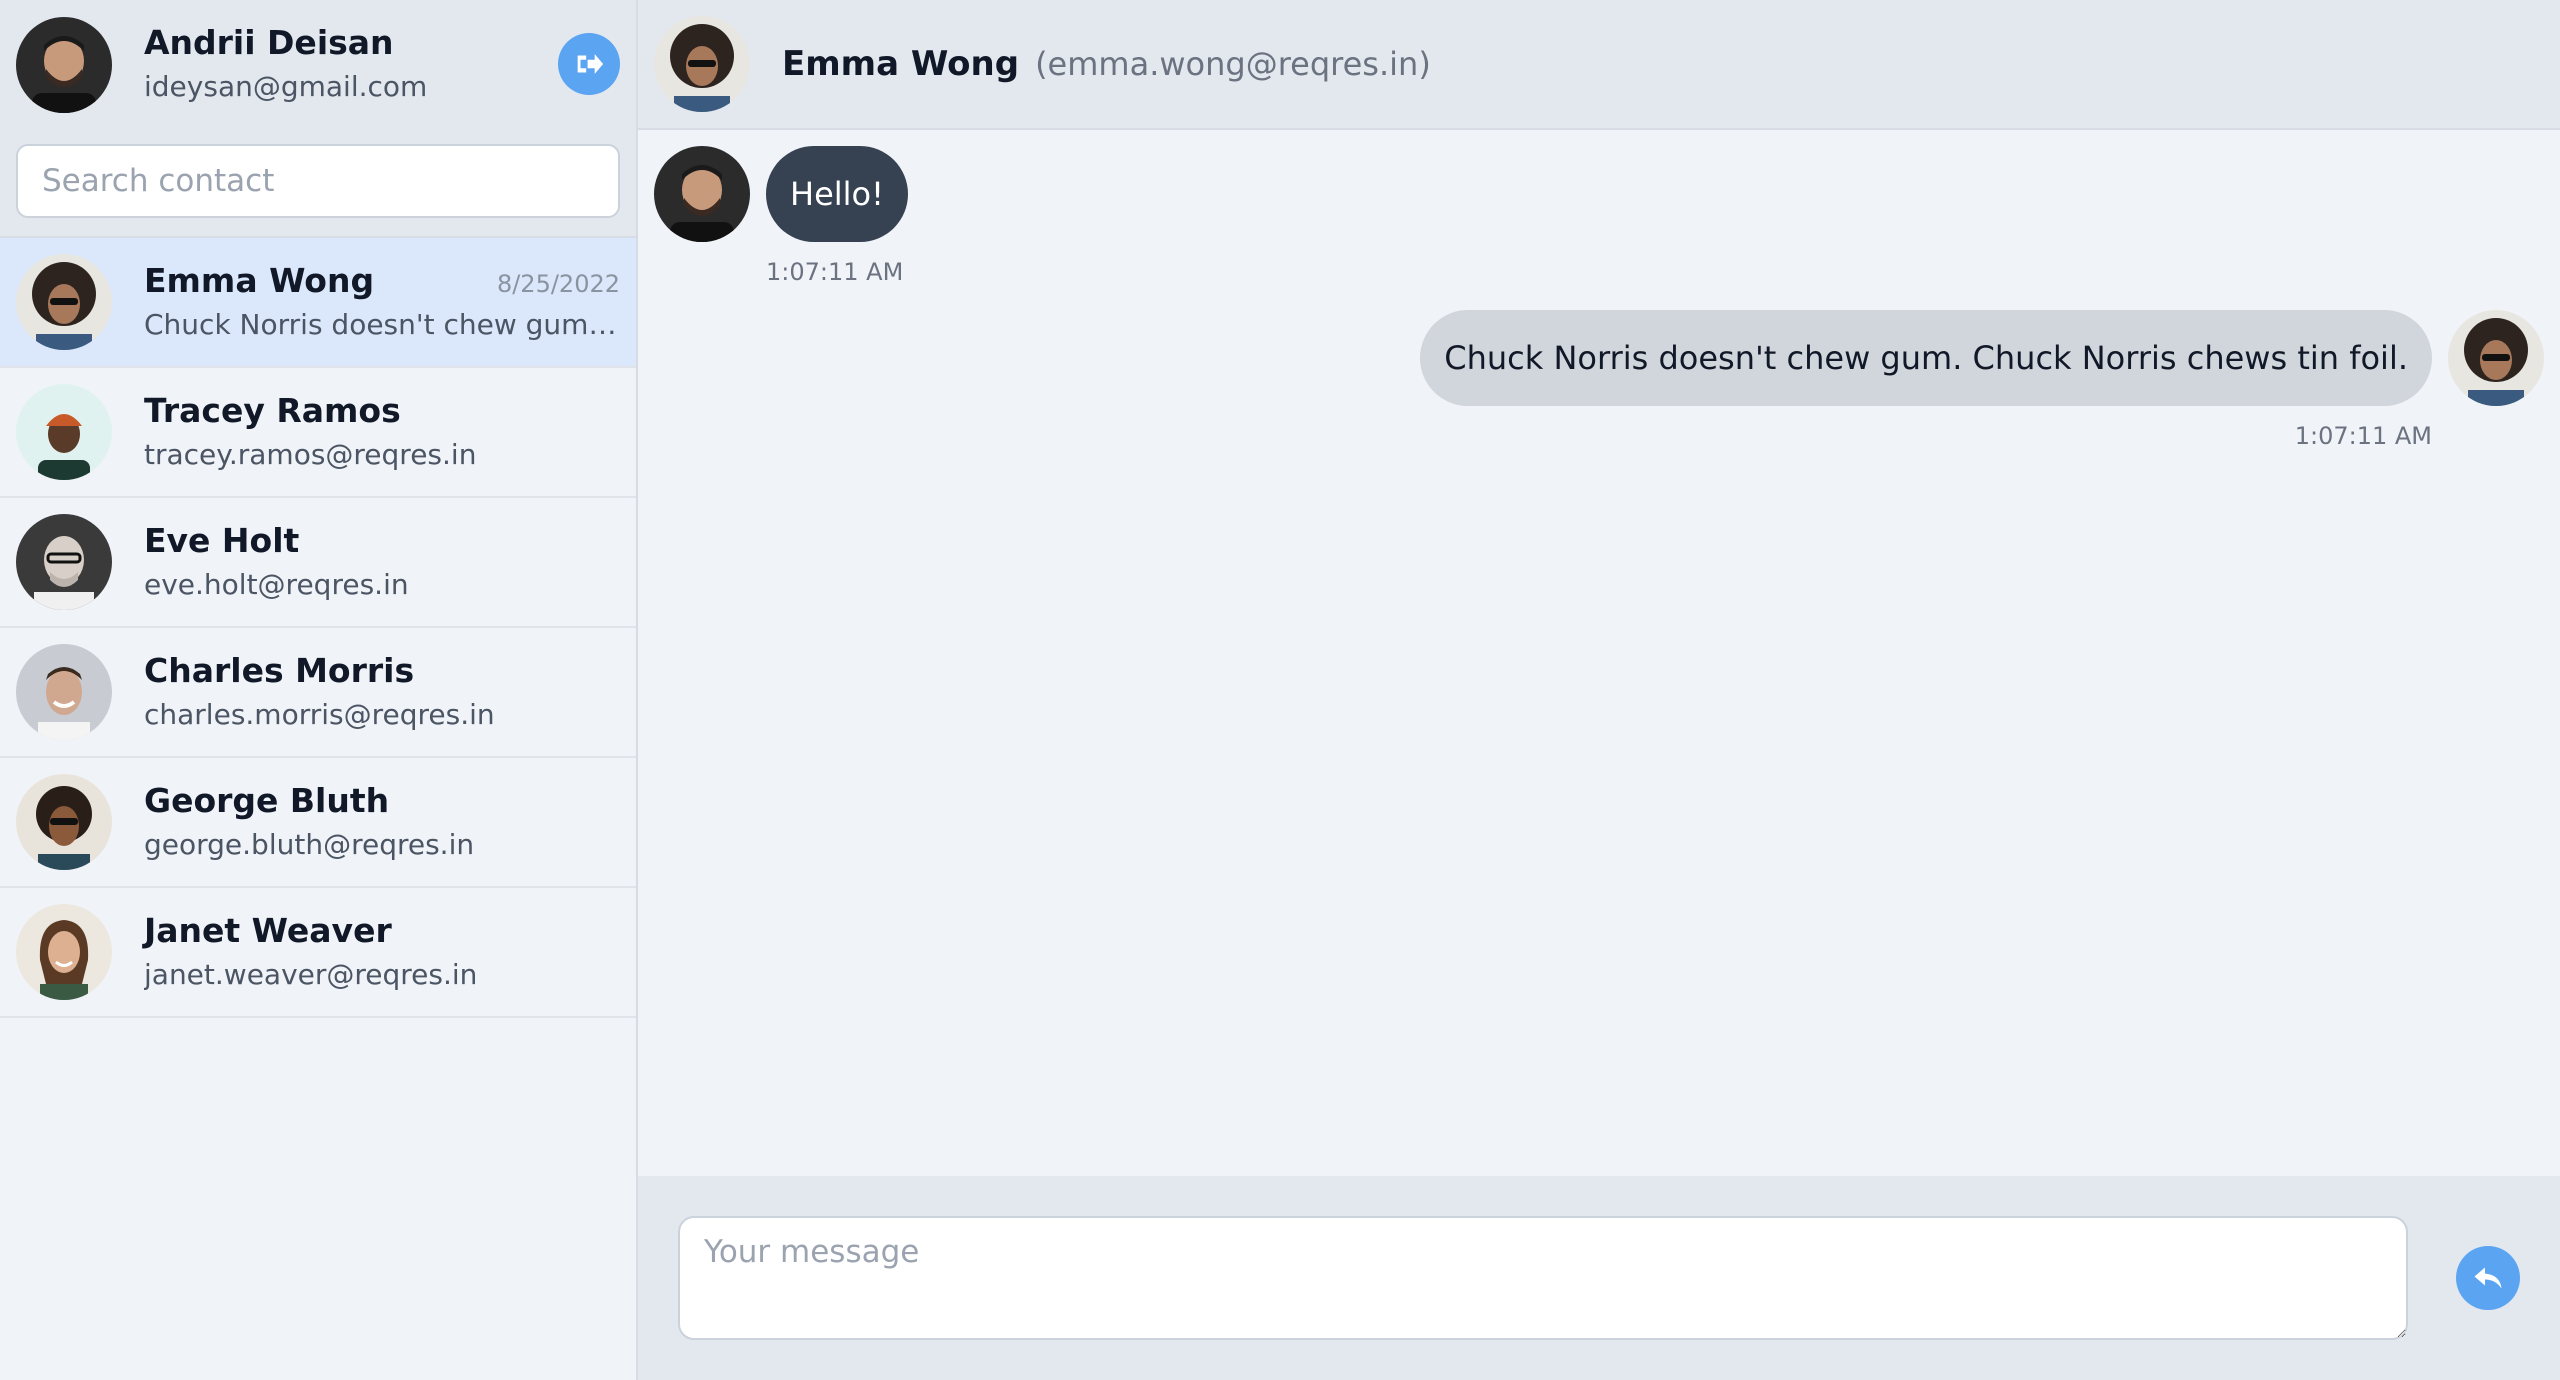 This screenshot has height=1380, width=2560. I want to click on reply-arrow-icon, so click(2488, 1278).